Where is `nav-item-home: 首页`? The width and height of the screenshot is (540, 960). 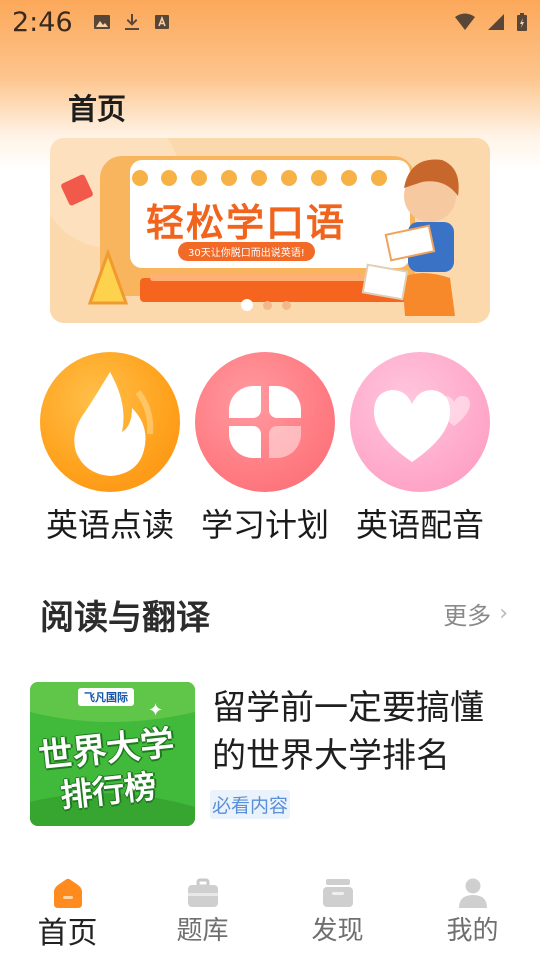 nav-item-home: 首页 is located at coordinates (67, 914).